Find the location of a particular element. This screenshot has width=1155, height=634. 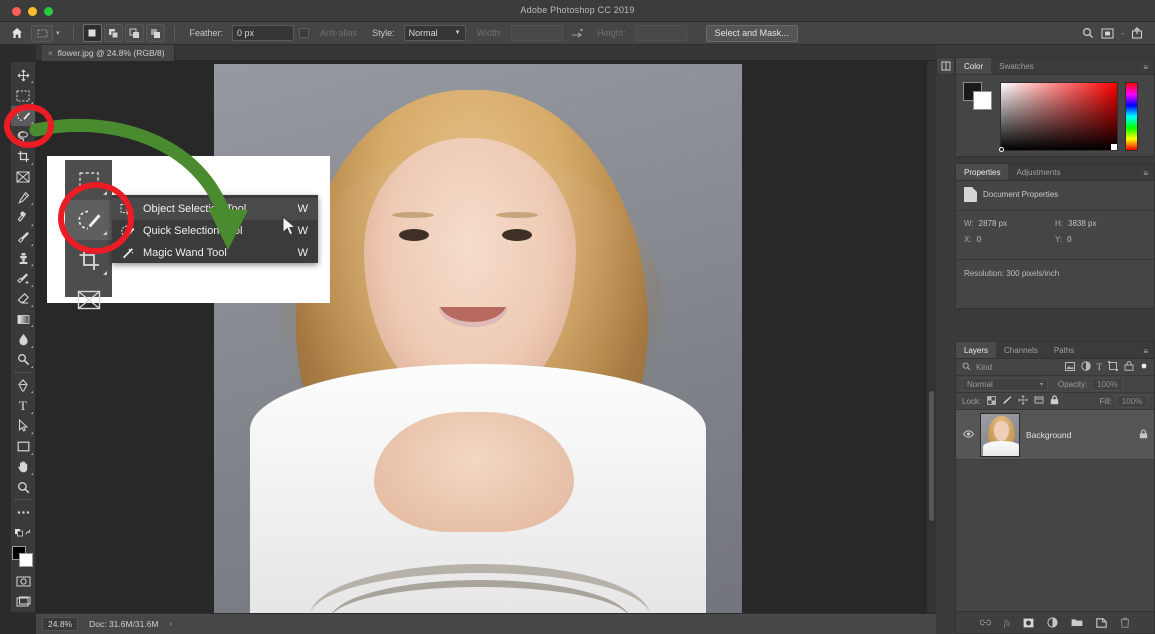

document-tab: × flower.jpg @ 24.8% (RGB/8) is located at coordinates (108, 53).